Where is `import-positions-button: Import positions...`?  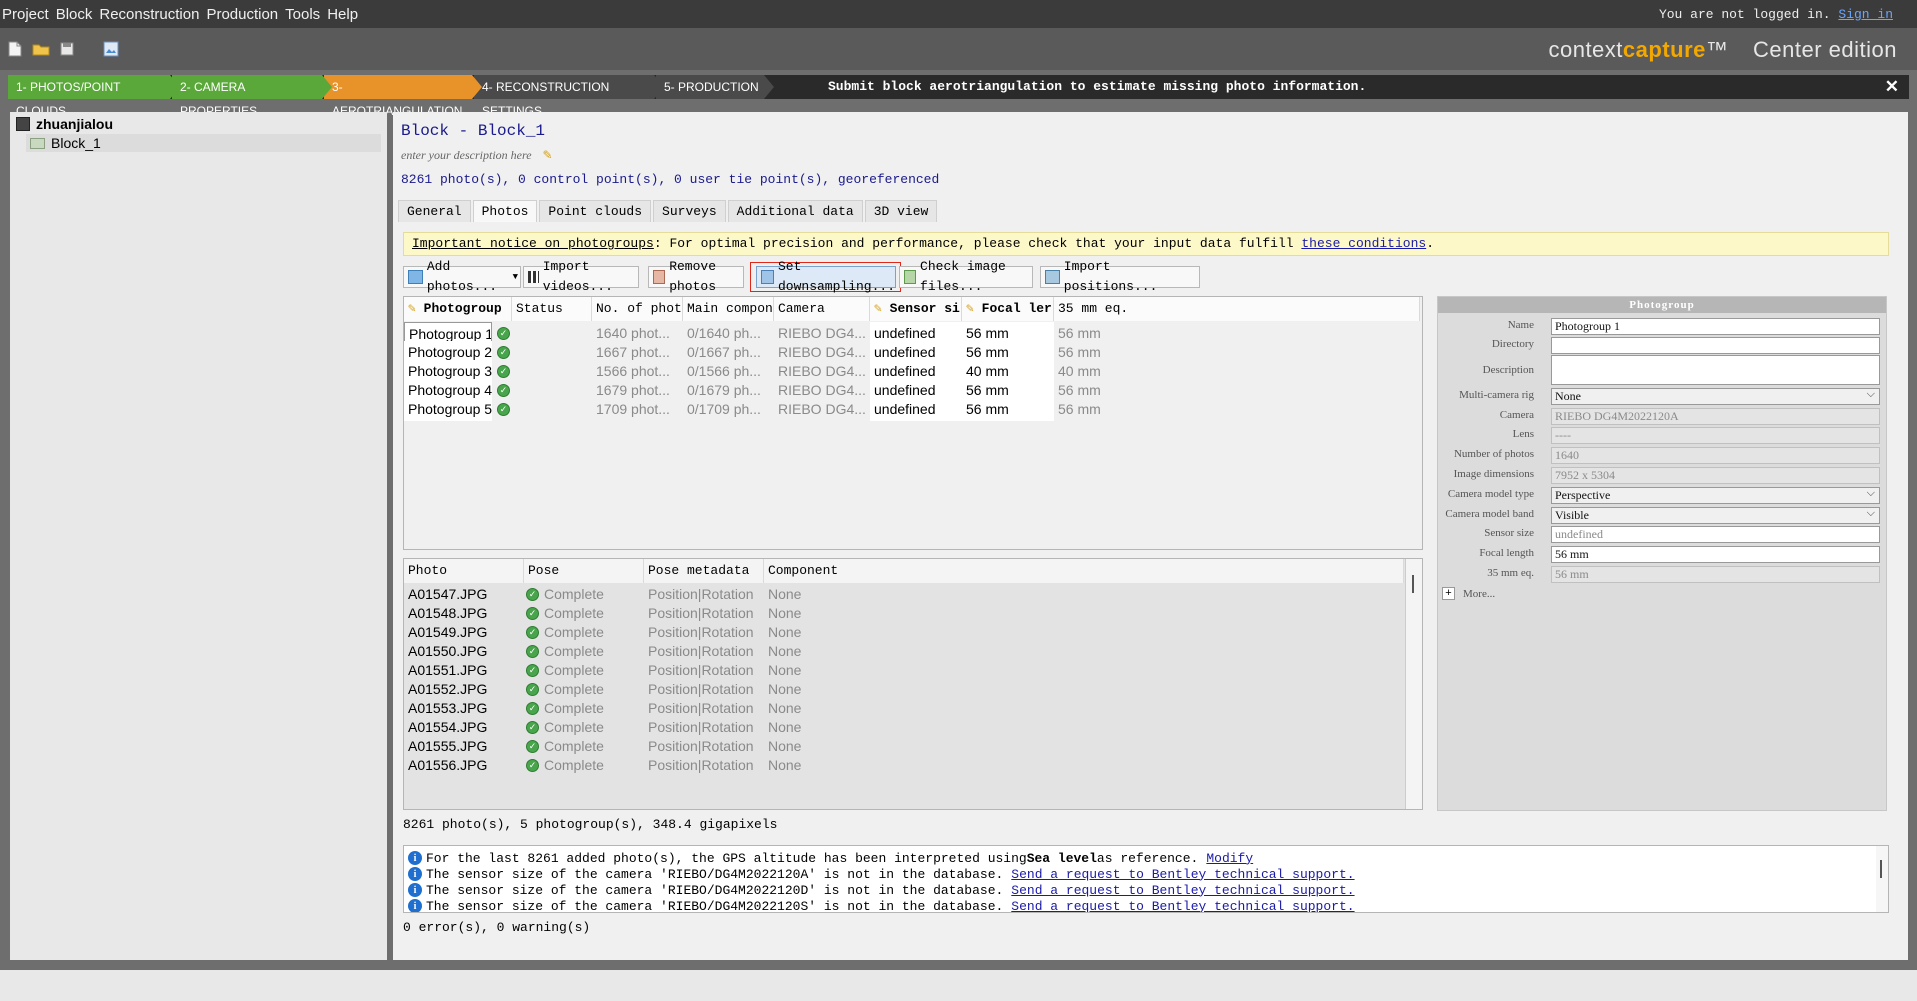 import-positions-button: Import positions... is located at coordinates (1120, 276).